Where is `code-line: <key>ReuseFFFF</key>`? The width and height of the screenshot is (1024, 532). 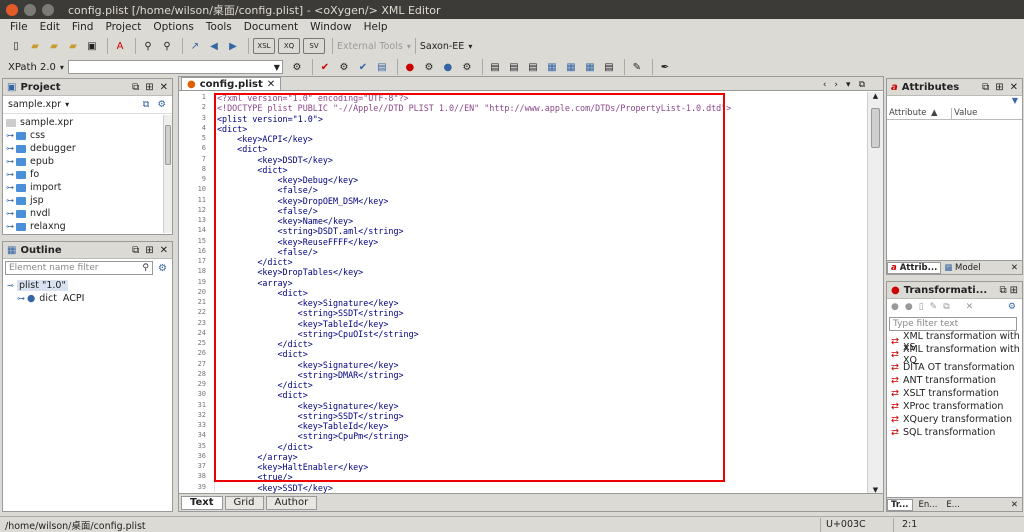
code-line: <key>ReuseFFFF</key> is located at coordinates (537, 242).